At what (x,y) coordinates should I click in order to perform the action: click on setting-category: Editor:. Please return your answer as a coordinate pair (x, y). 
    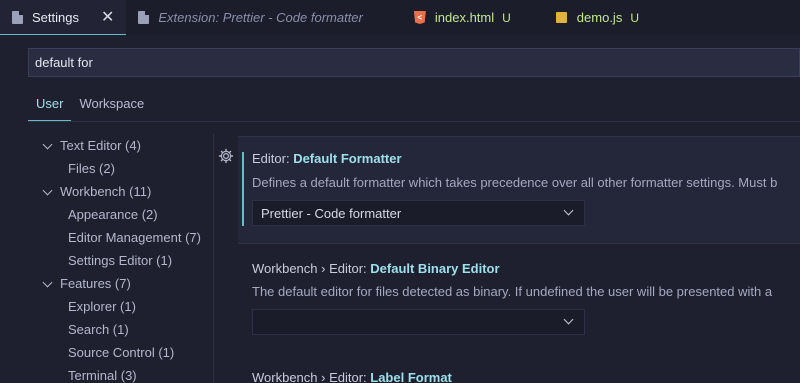
    Looking at the image, I should click on (273, 158).